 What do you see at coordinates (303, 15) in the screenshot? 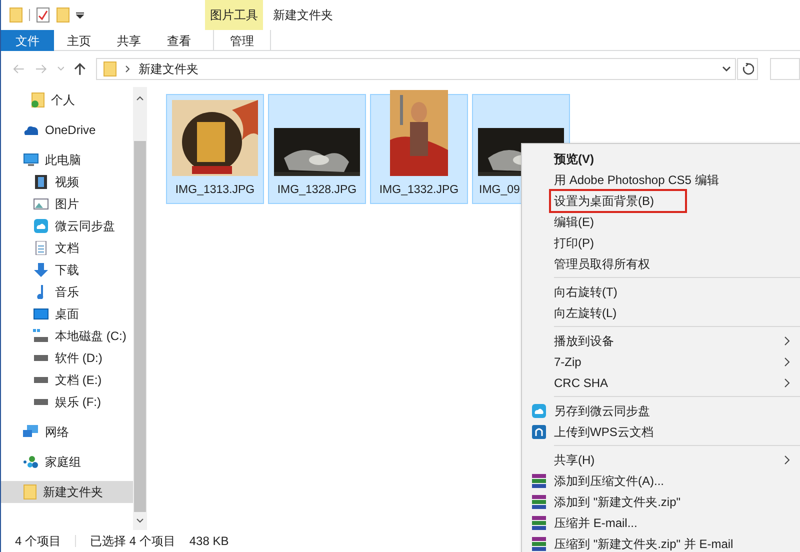
I see `window-title: 新建文件夹` at bounding box center [303, 15].